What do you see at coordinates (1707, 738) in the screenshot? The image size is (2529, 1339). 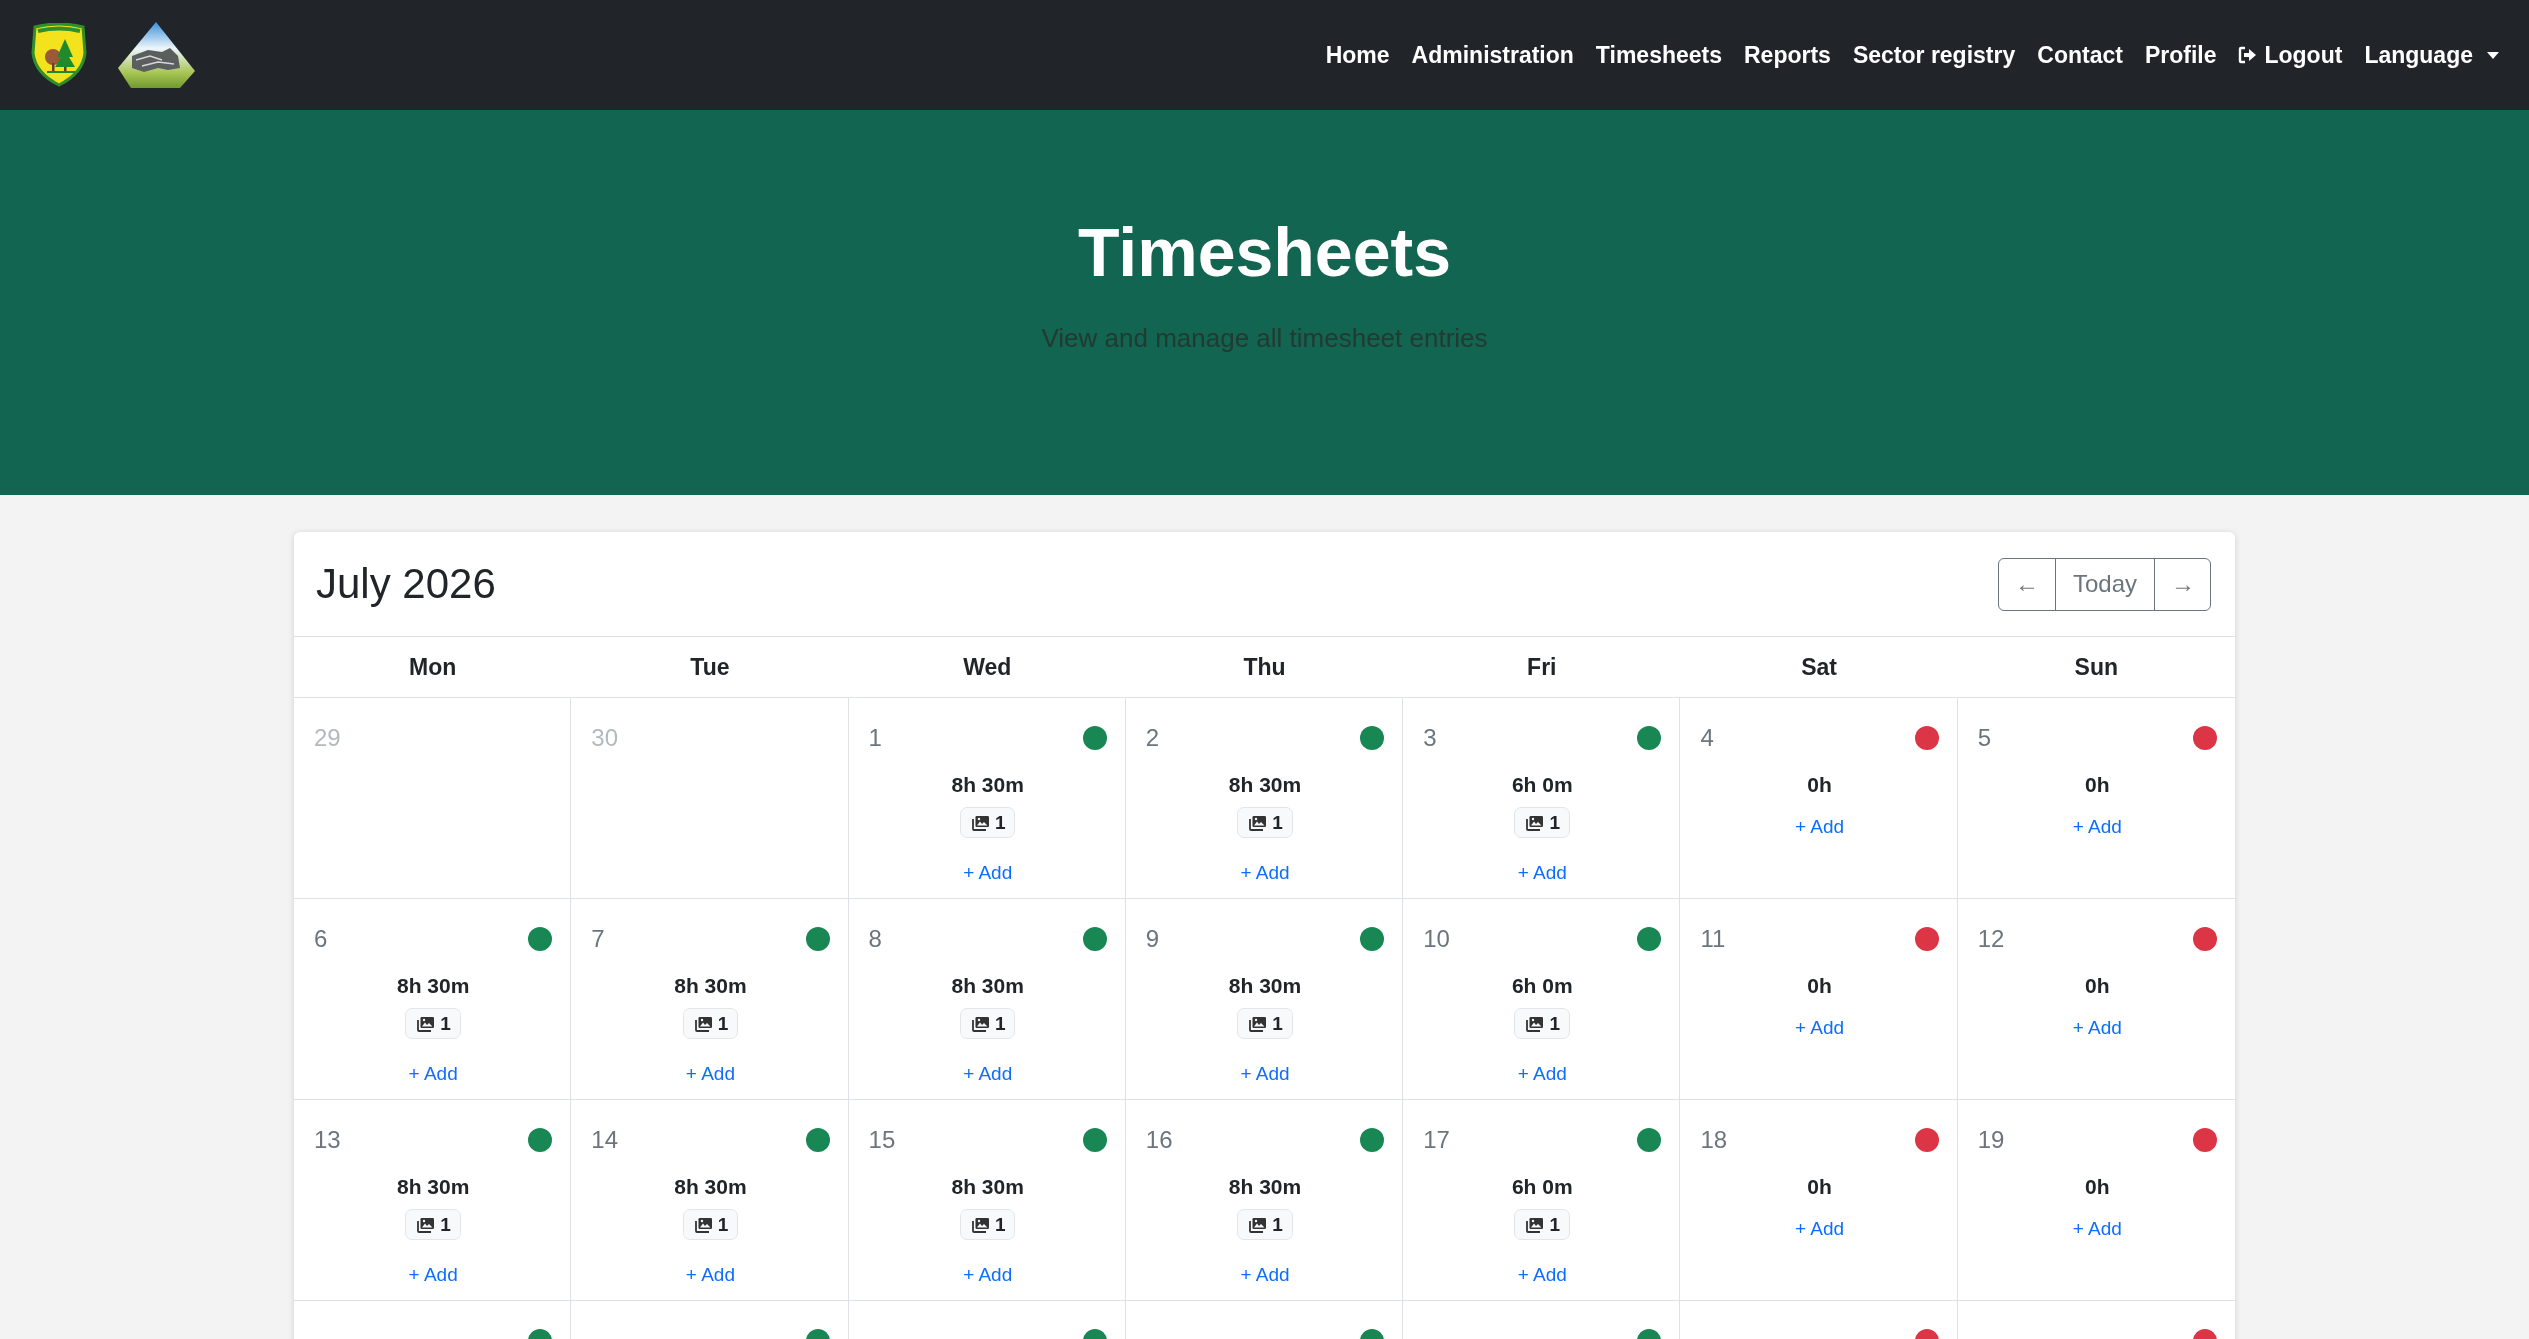 I see `day-number: 4` at bounding box center [1707, 738].